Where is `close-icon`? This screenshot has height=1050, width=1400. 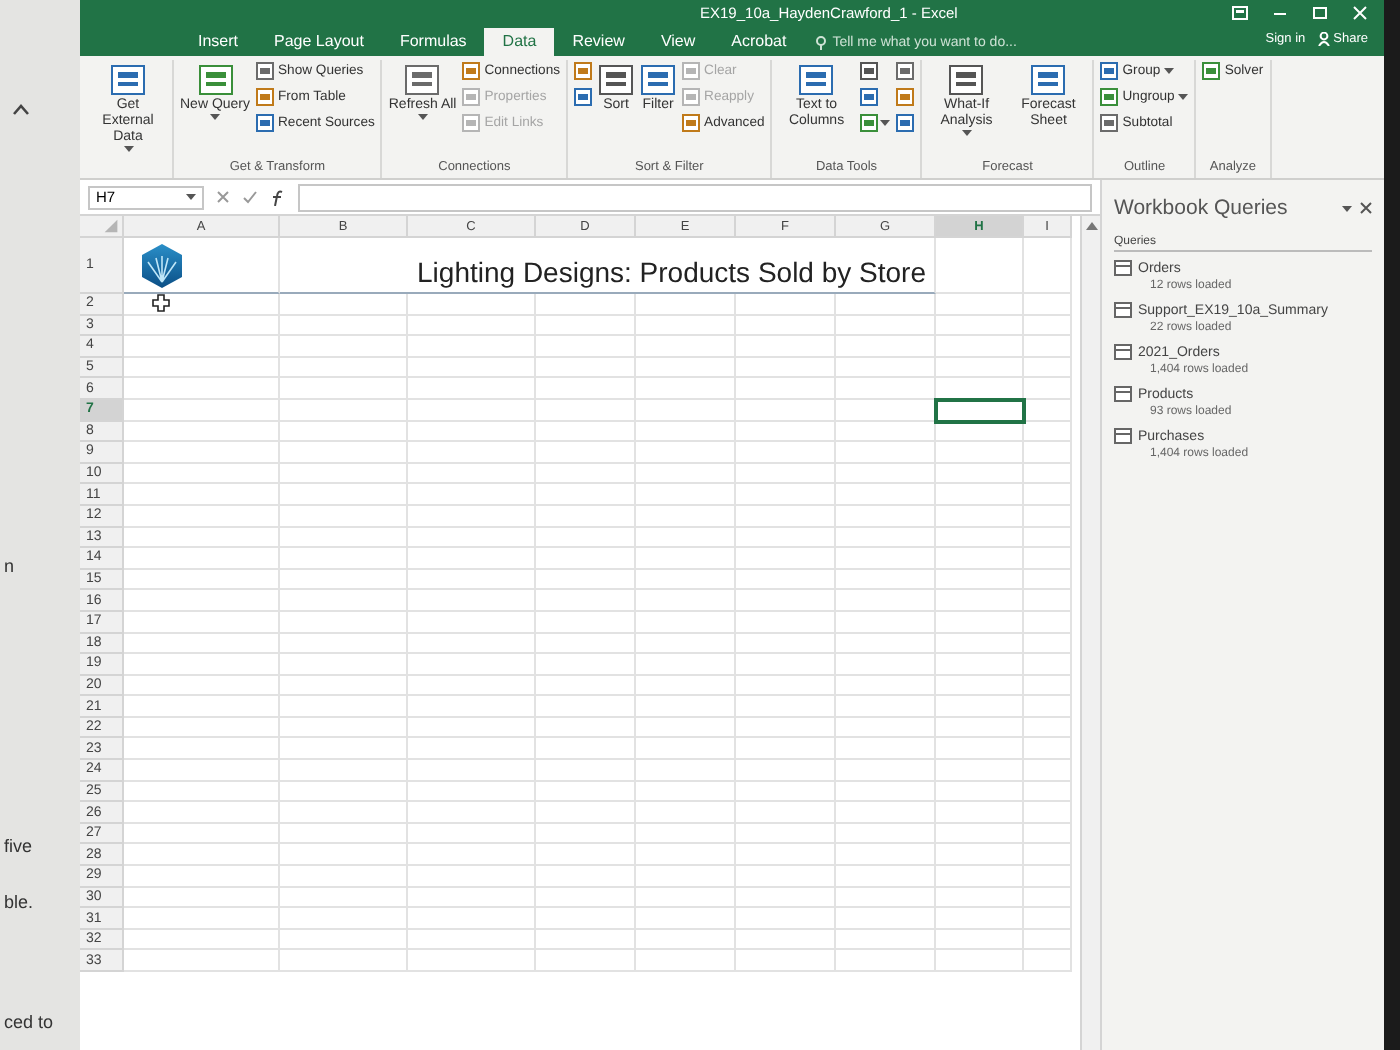 close-icon is located at coordinates (1366, 208).